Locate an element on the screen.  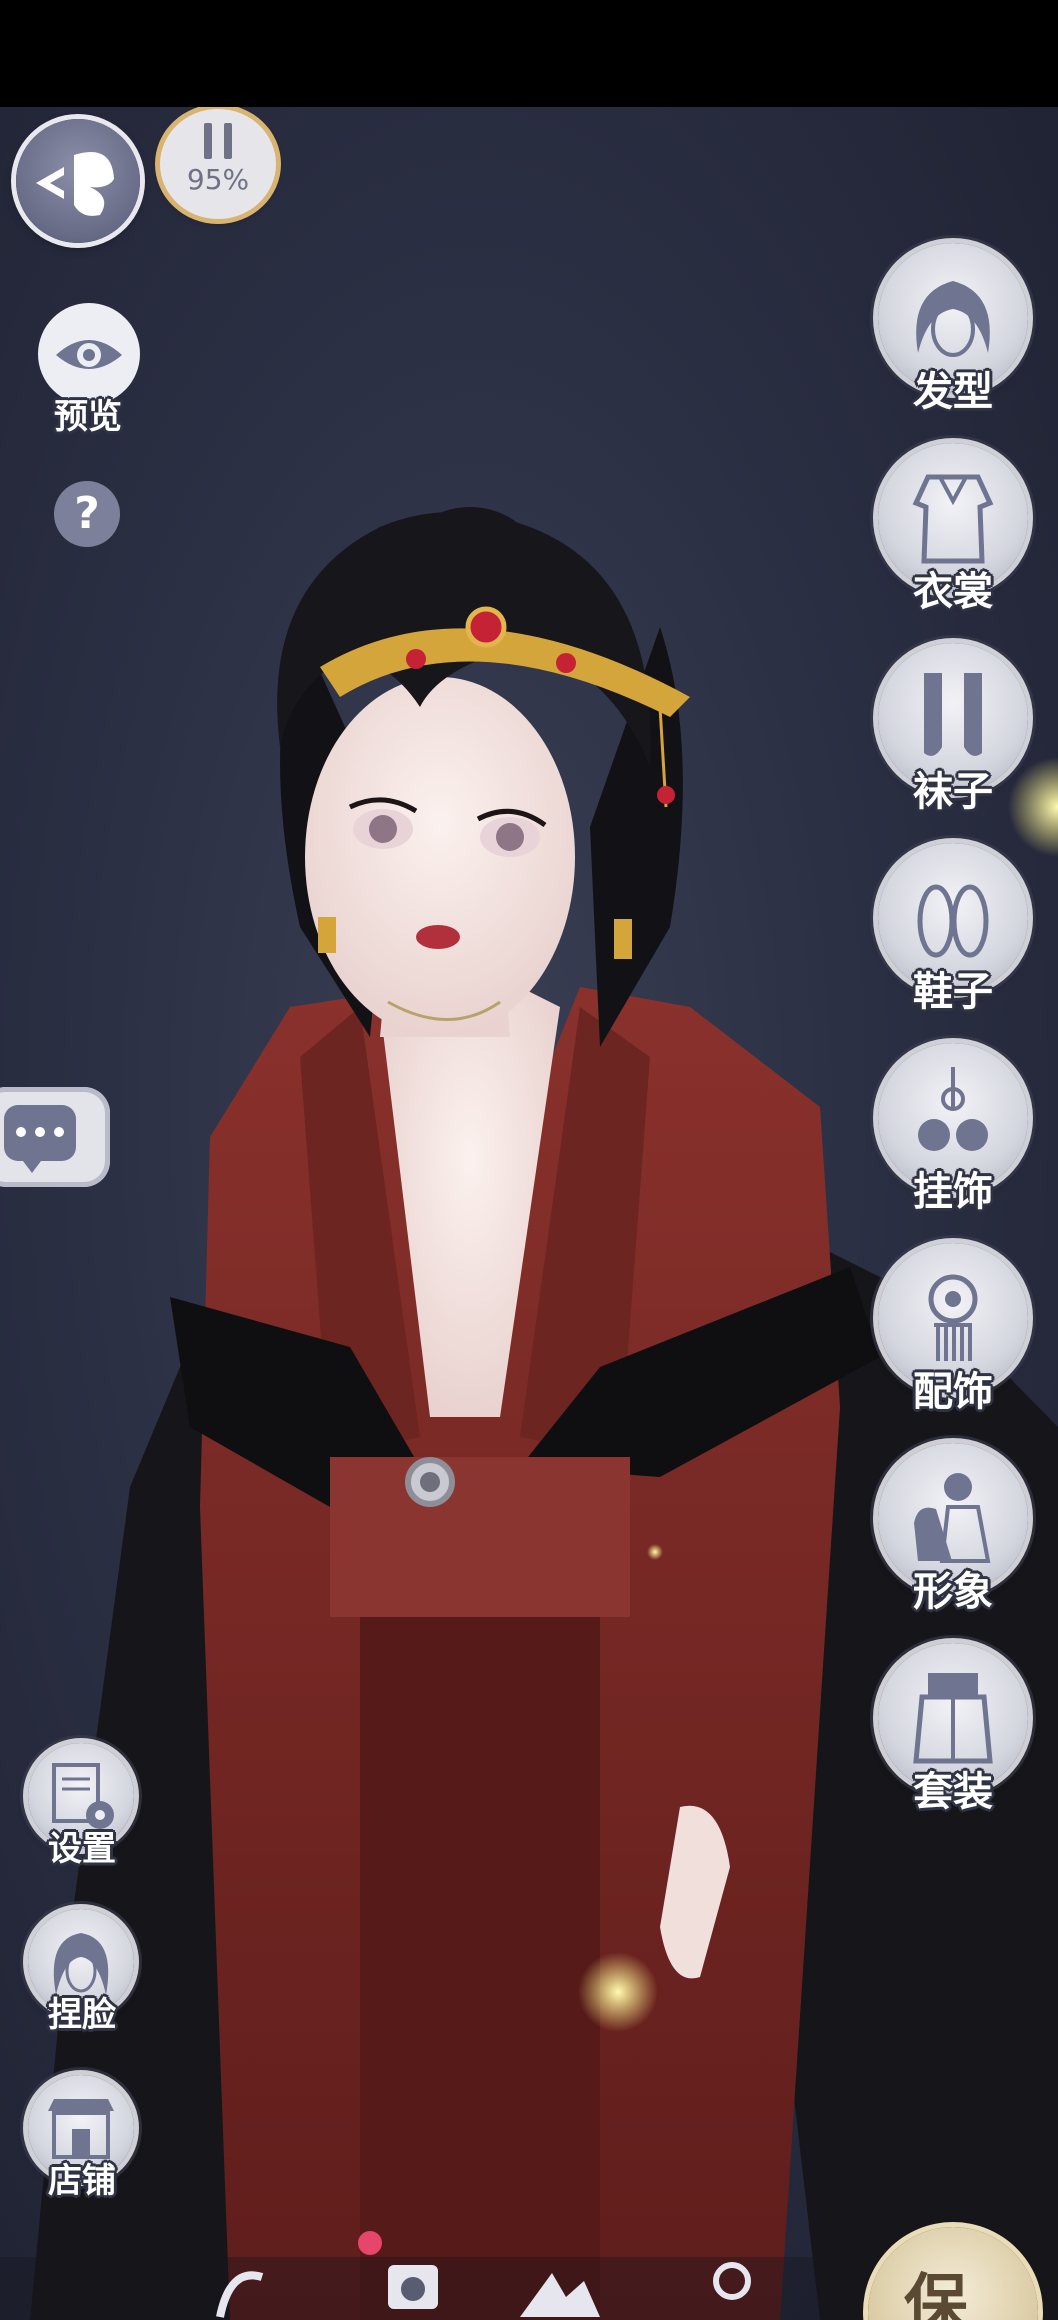
menu-label-accessory: 配饰 is located at coordinates (953, 1391).